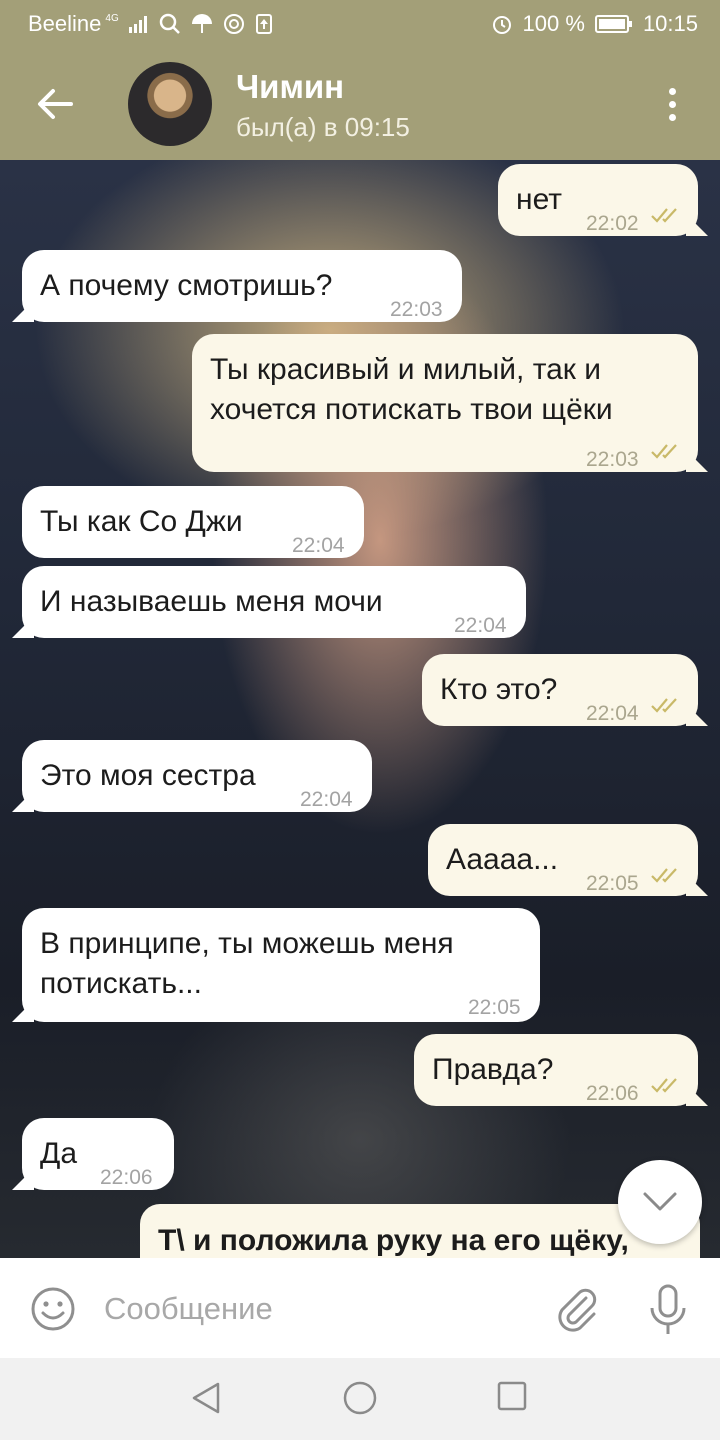 Image resolution: width=720 pixels, height=1440 pixels. What do you see at coordinates (553, 23) in the screenshot?
I see `battery-percent: 100 %` at bounding box center [553, 23].